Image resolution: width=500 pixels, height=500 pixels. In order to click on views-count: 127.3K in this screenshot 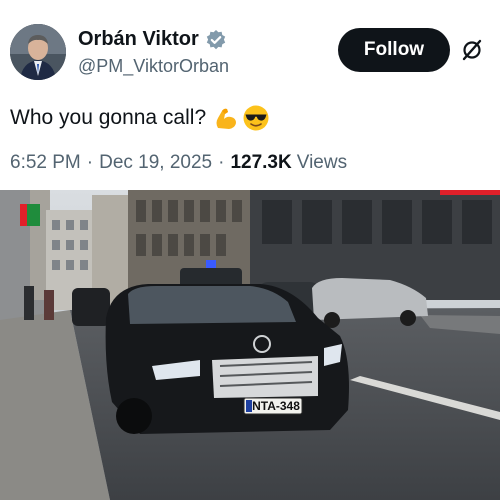, I will do `click(261, 162)`.